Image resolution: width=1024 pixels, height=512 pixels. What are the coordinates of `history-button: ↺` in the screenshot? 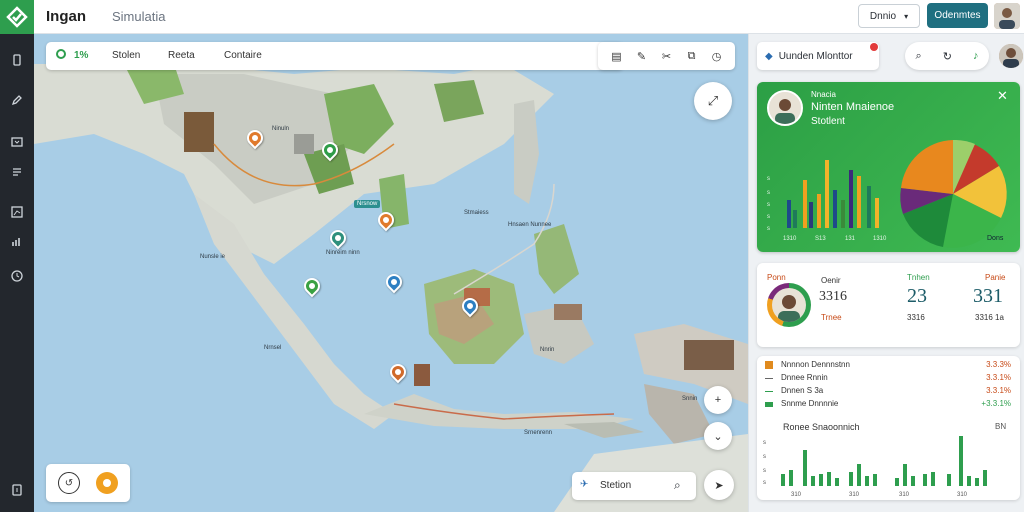 It's located at (69, 483).